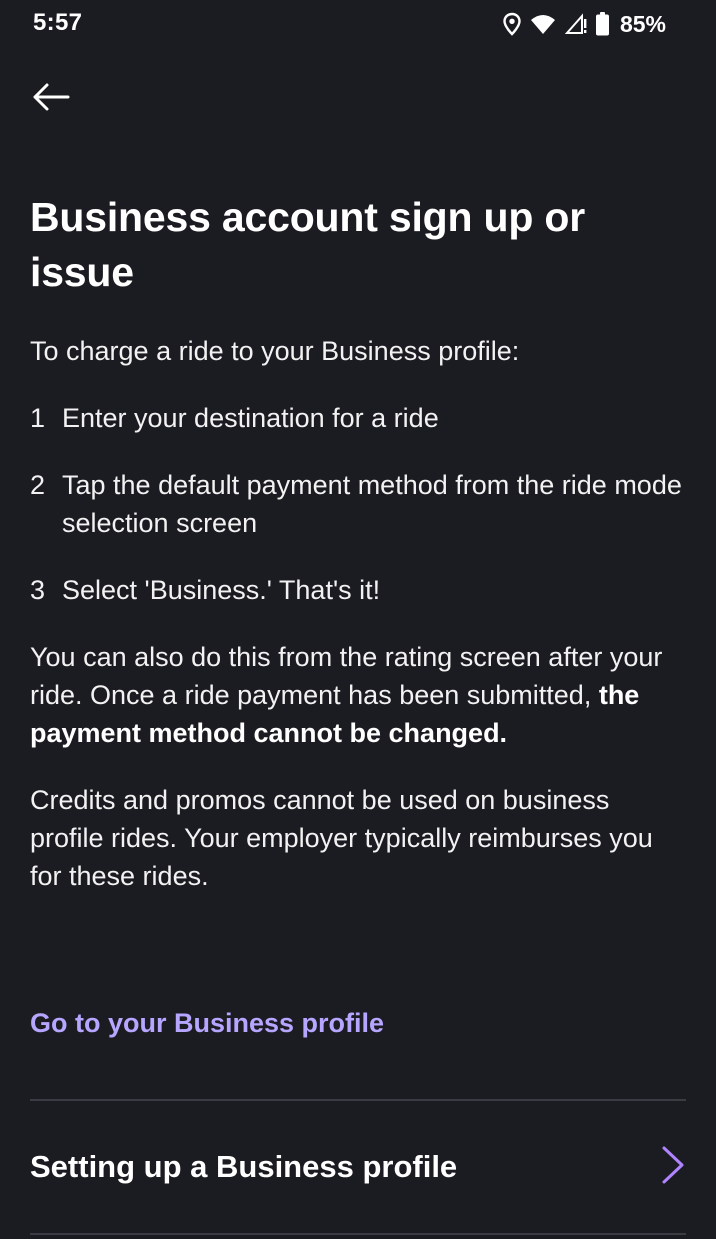 This screenshot has height=1239, width=716. I want to click on step-text: Select 'Business.' That's it!, so click(221, 590).